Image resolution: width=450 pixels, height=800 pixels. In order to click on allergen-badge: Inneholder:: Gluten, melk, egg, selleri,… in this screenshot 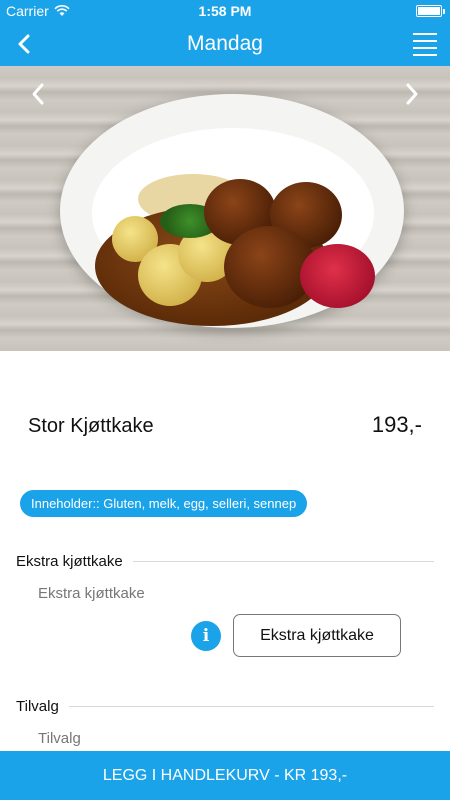, I will do `click(164, 503)`.